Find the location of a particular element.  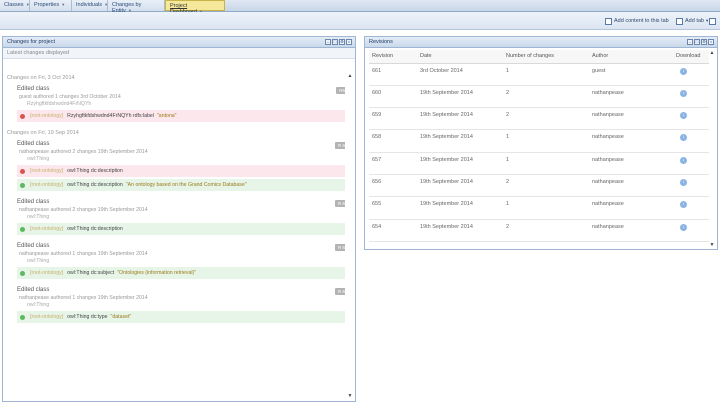

date-group-header: Changes on Fri, 19 Sep 2014 is located at coordinates (176, 133).